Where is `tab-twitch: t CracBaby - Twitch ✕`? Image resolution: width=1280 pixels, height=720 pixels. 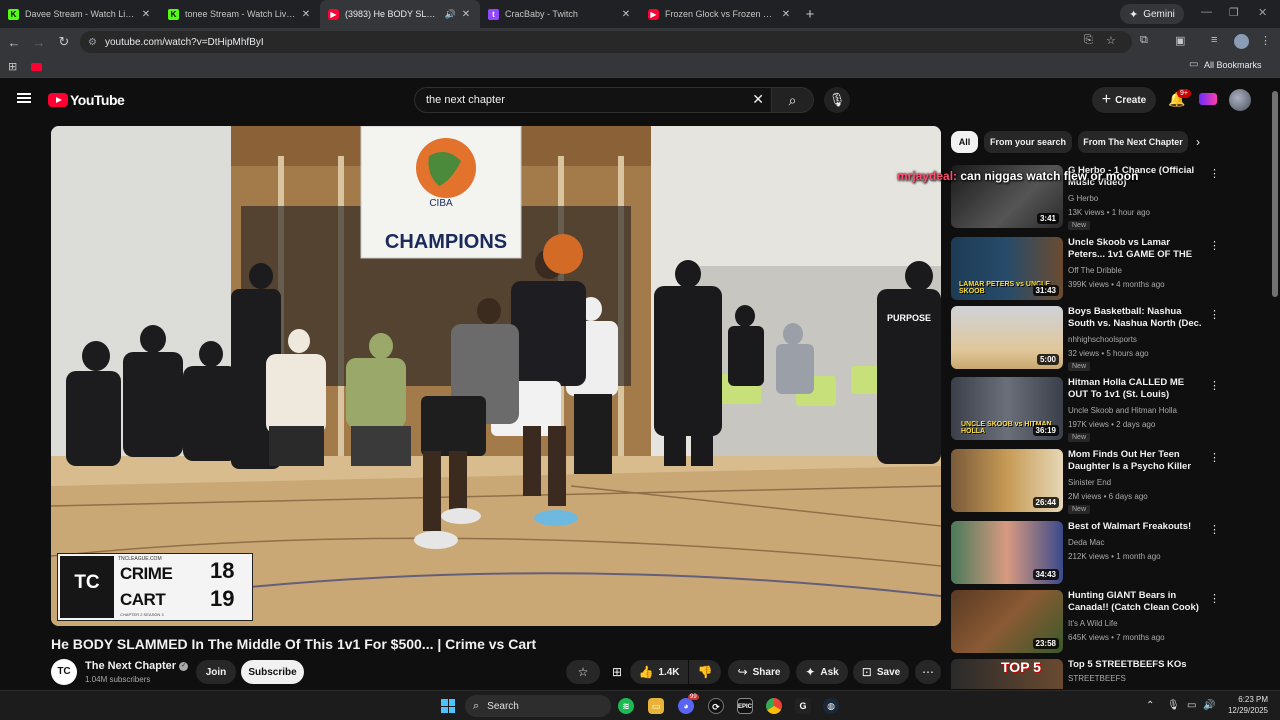
tab-twitch: t CracBaby - Twitch ✕ is located at coordinates (560, 14).